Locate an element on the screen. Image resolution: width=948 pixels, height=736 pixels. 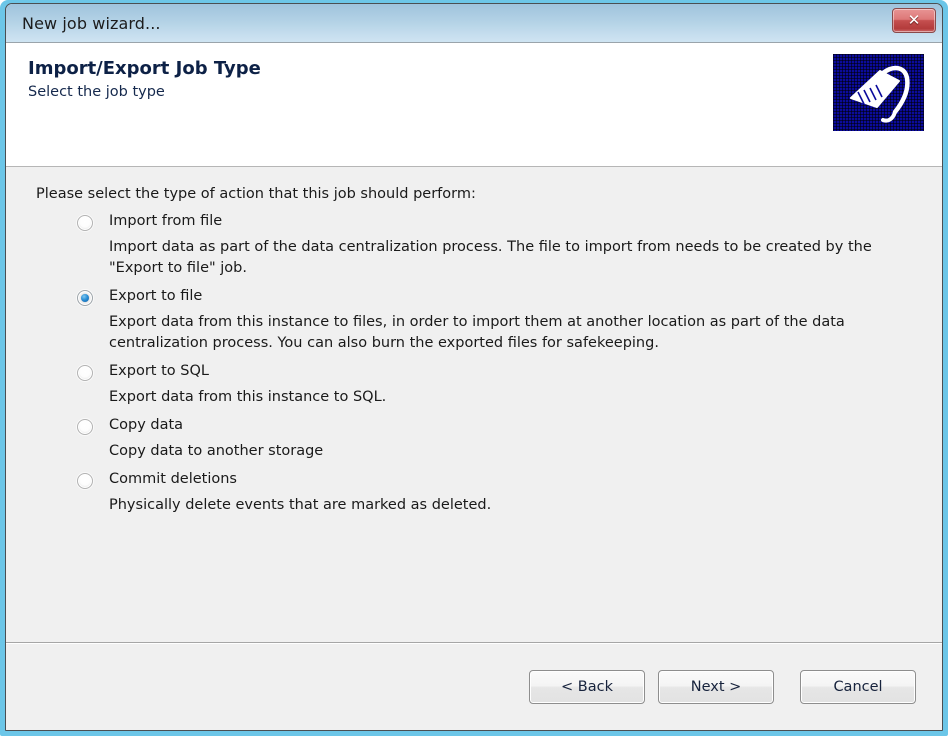
option-description: Export data from this instance to SQL. is located at coordinates (248, 396).